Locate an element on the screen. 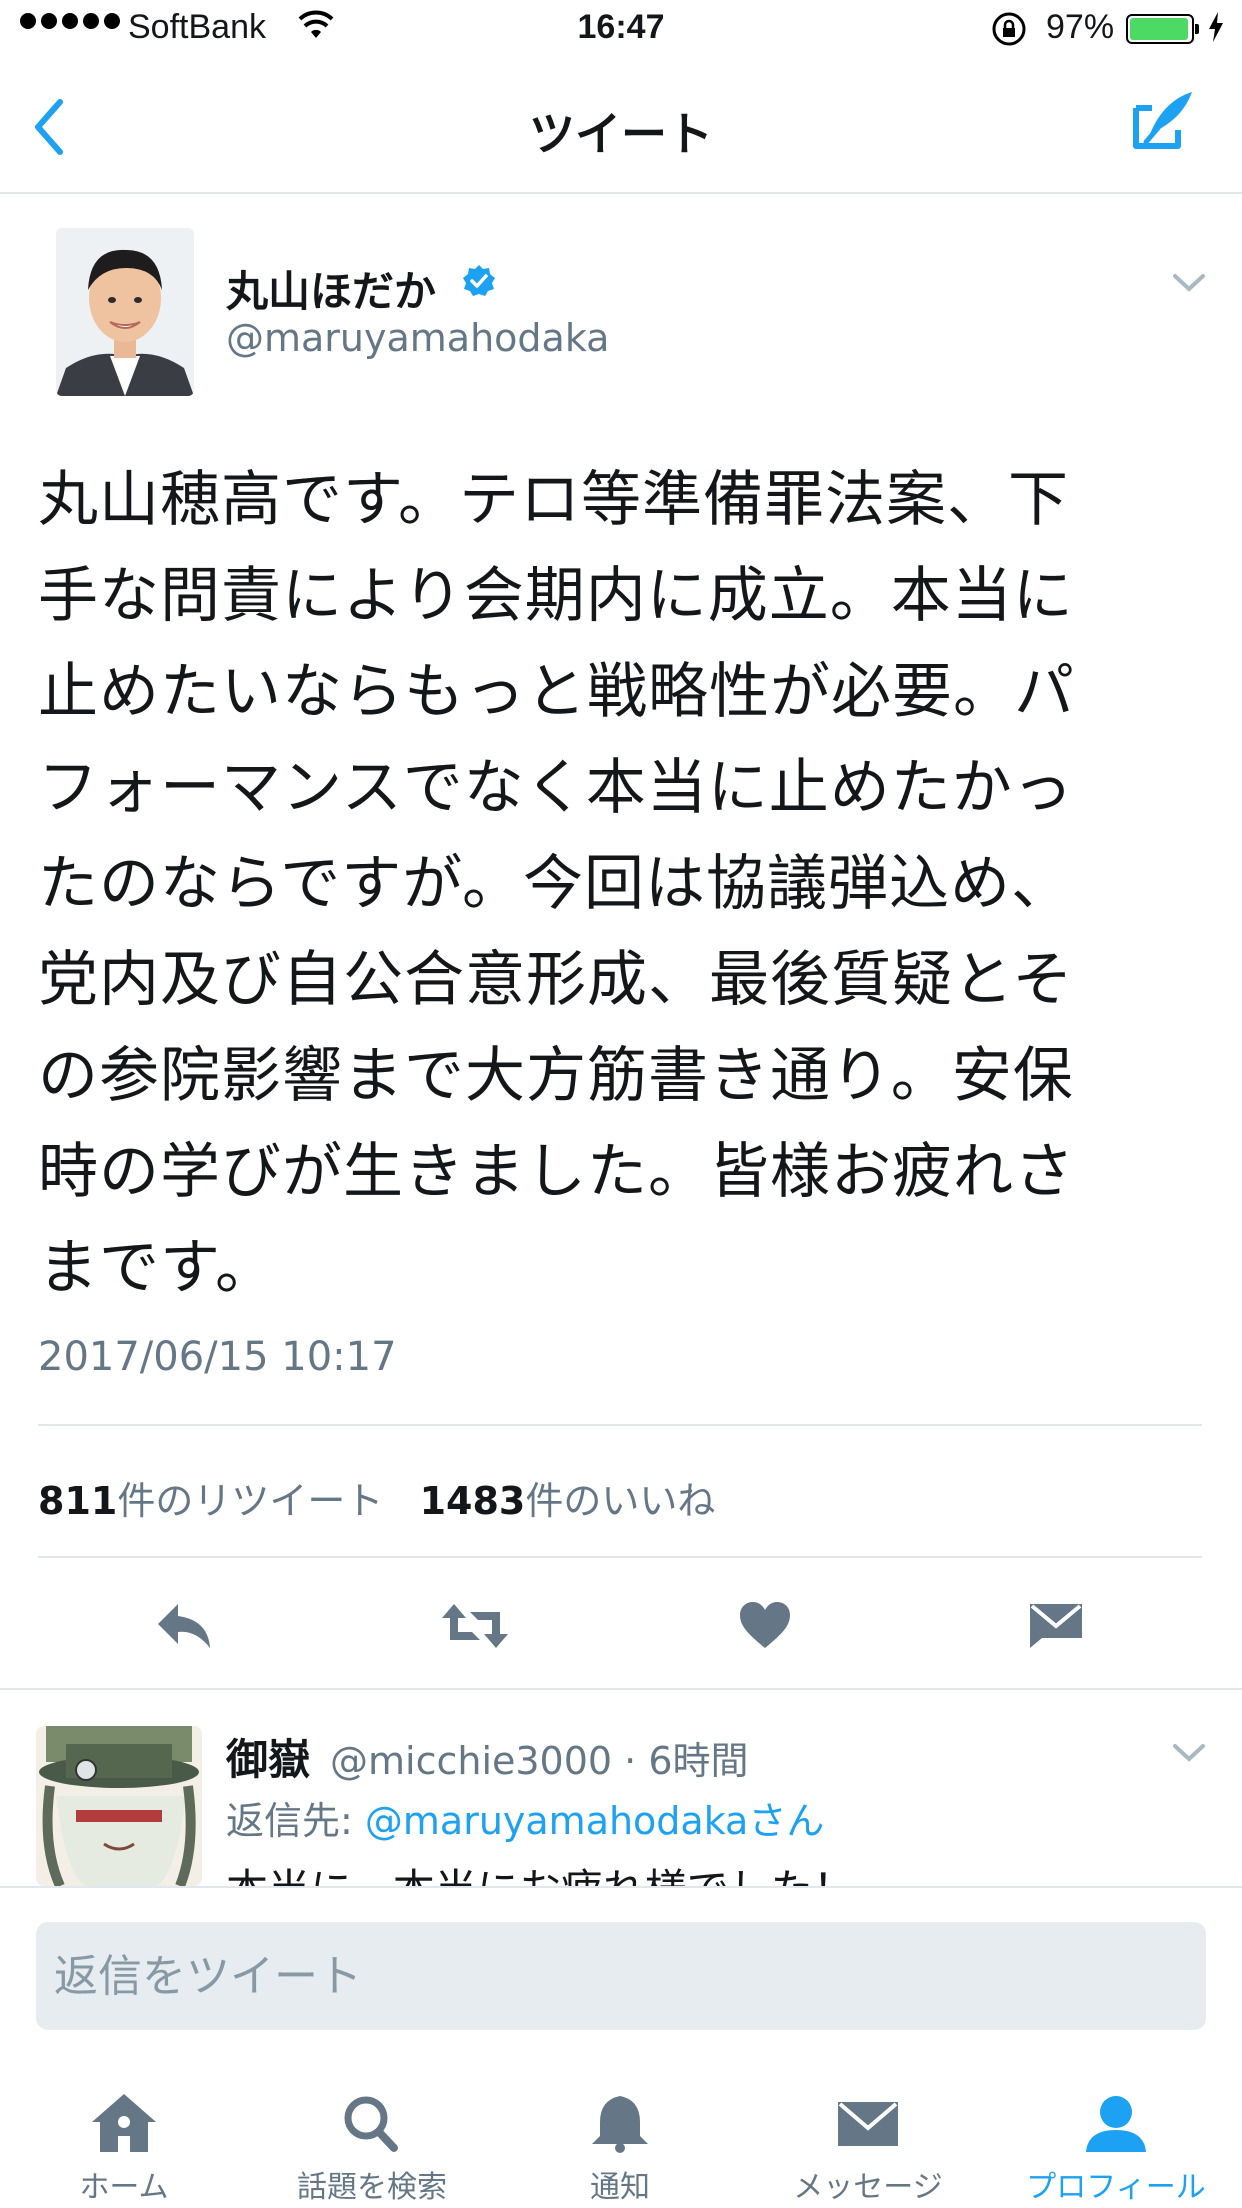 This screenshot has width=1242, height=2208. direct-message-icon is located at coordinates (1056, 1625).